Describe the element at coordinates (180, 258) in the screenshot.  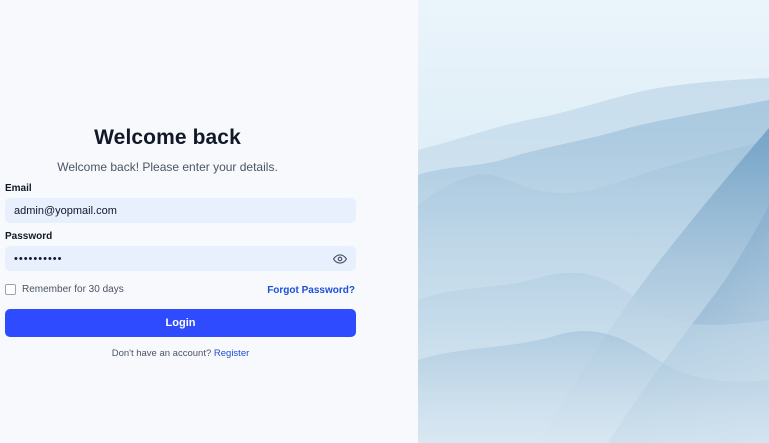
I see `password-field: ••••••••••` at that location.